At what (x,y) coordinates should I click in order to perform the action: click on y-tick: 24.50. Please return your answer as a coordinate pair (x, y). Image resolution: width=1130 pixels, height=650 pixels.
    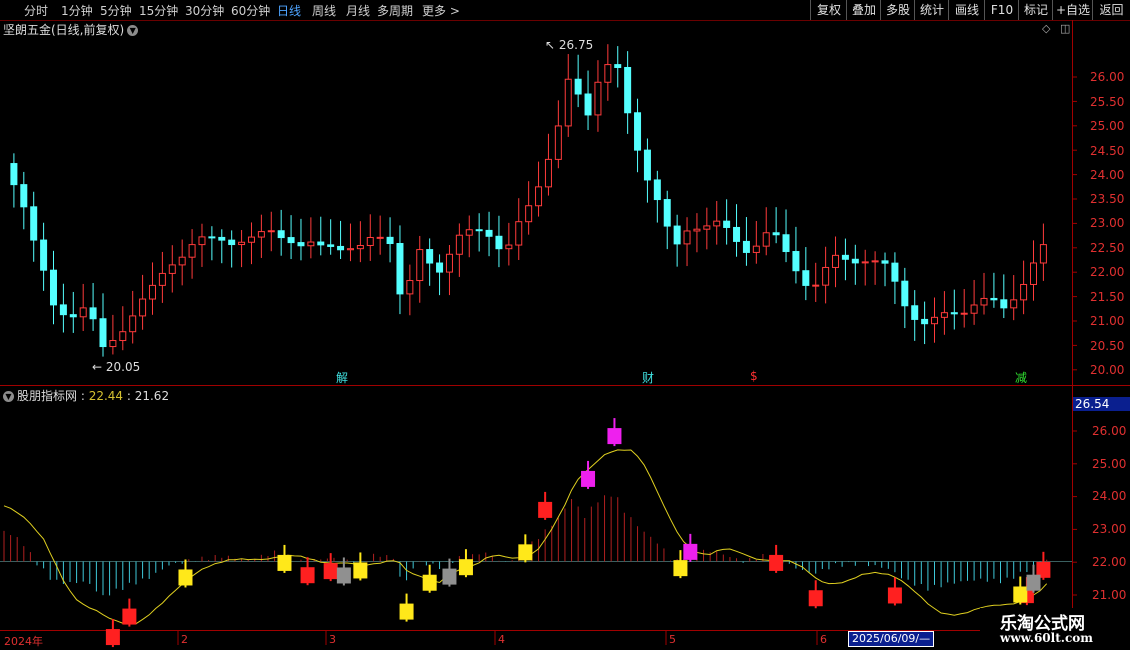
    Looking at the image, I should click on (1107, 151).